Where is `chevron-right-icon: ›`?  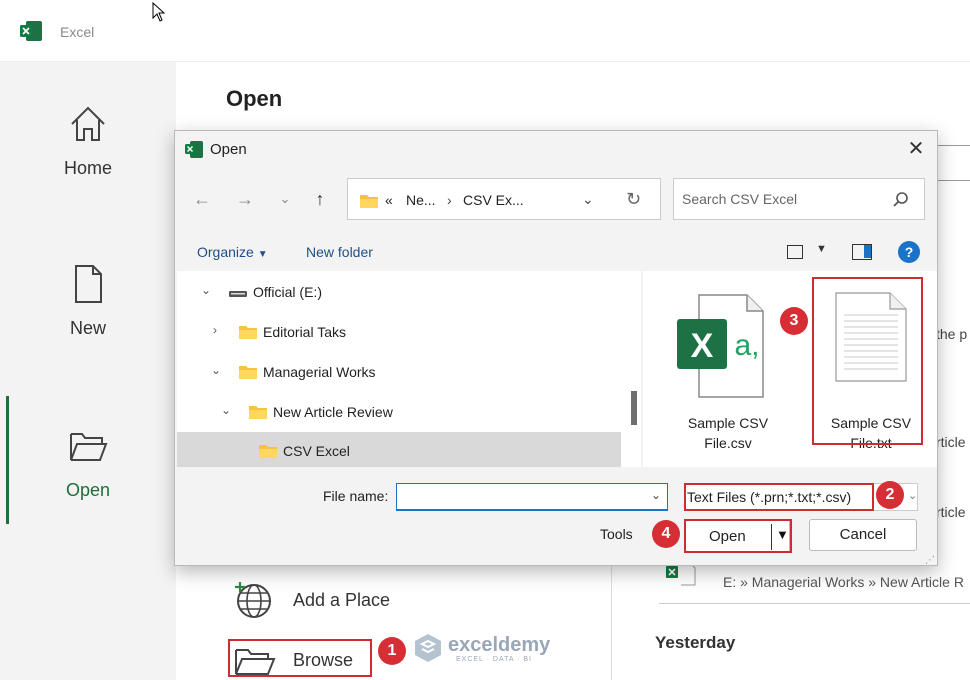 chevron-right-icon: › is located at coordinates (449, 200).